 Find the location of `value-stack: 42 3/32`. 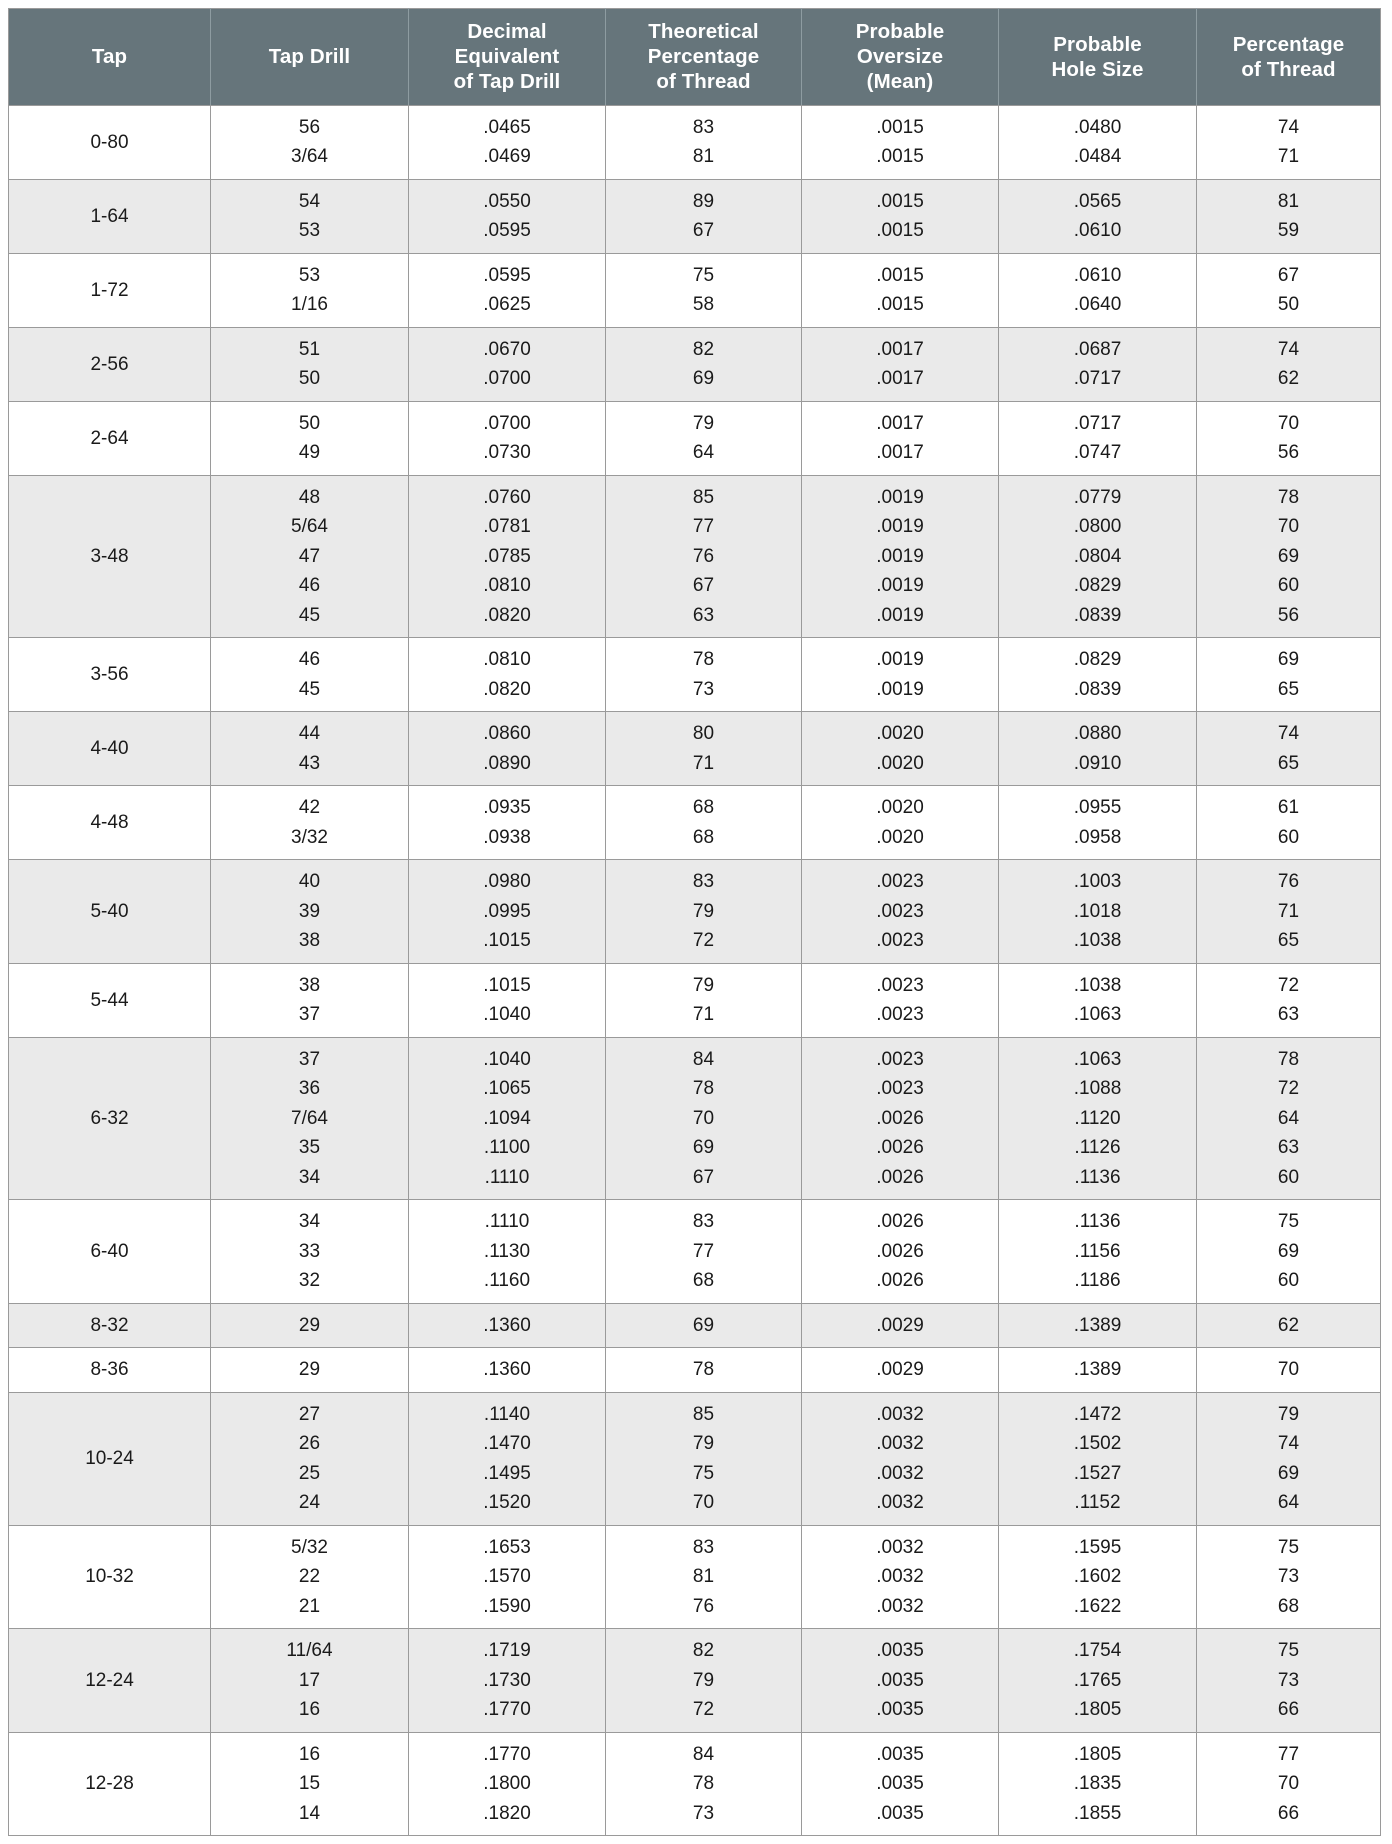

value-stack: 42 3/32 is located at coordinates (309, 822).